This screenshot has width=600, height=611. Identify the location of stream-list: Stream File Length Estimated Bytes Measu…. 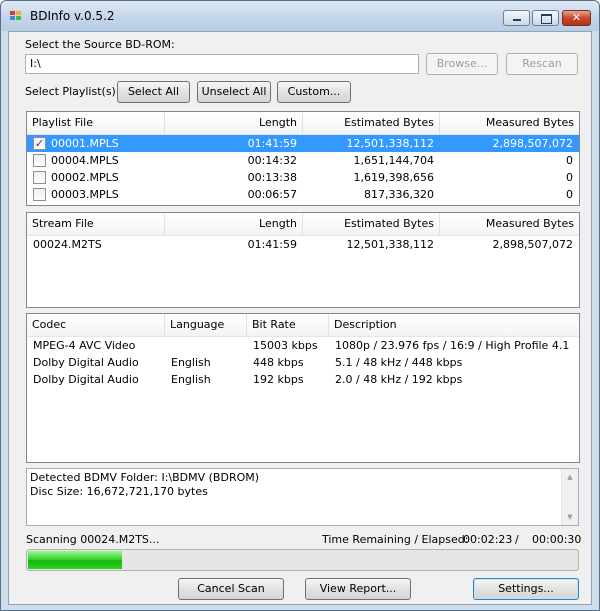
(303, 260).